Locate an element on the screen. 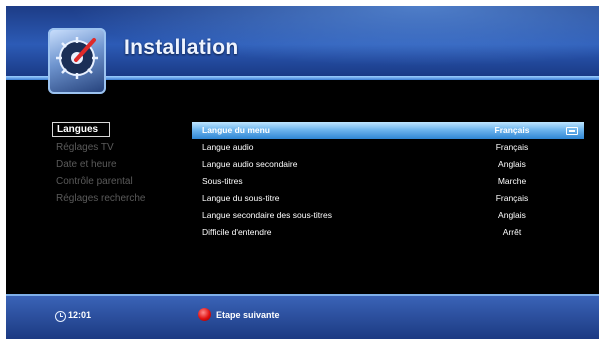  setting-label: Langue du sous-titre is located at coordinates (241, 198).